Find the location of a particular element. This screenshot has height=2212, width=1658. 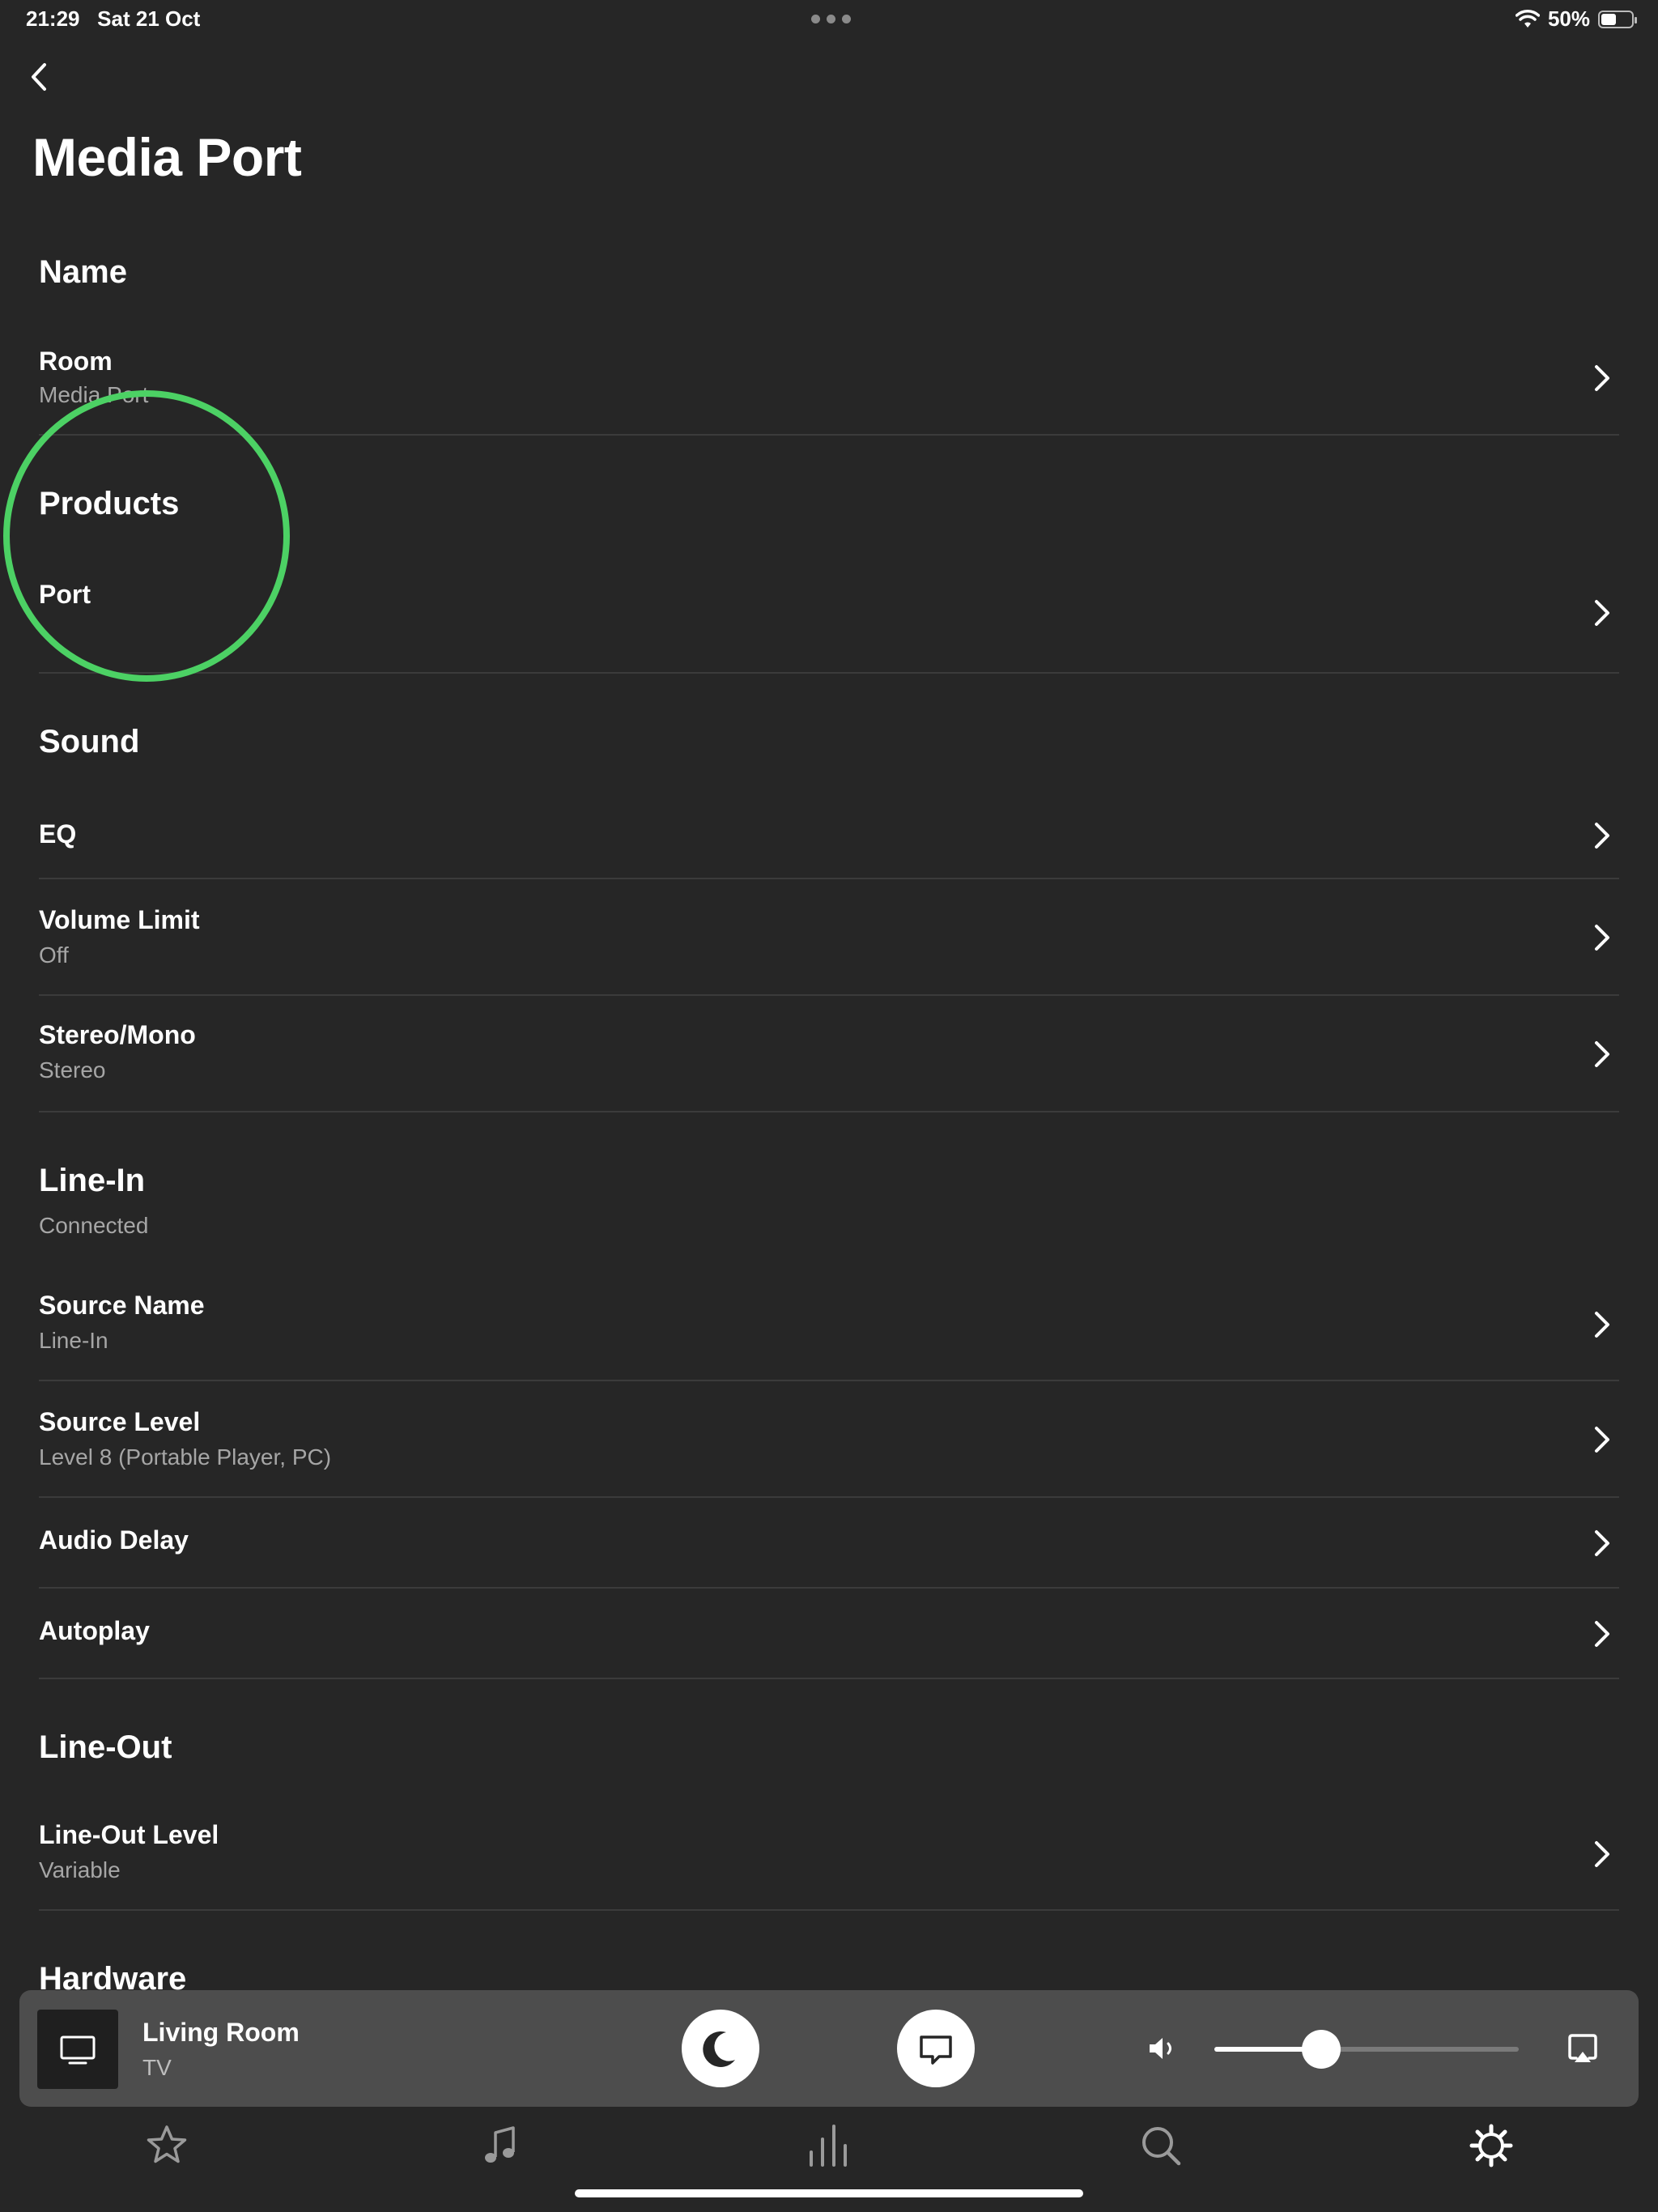

room-row: Room Media Port is located at coordinates (829, 382).